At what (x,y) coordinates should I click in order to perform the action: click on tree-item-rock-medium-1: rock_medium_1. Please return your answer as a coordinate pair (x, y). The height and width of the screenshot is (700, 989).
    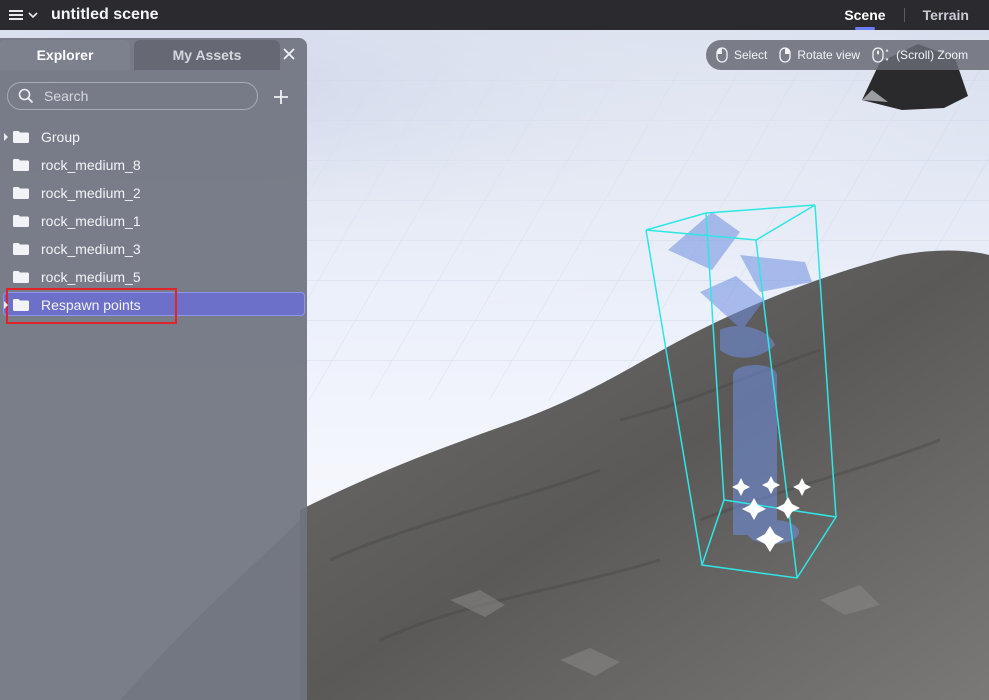
    Looking at the image, I should click on (153, 221).